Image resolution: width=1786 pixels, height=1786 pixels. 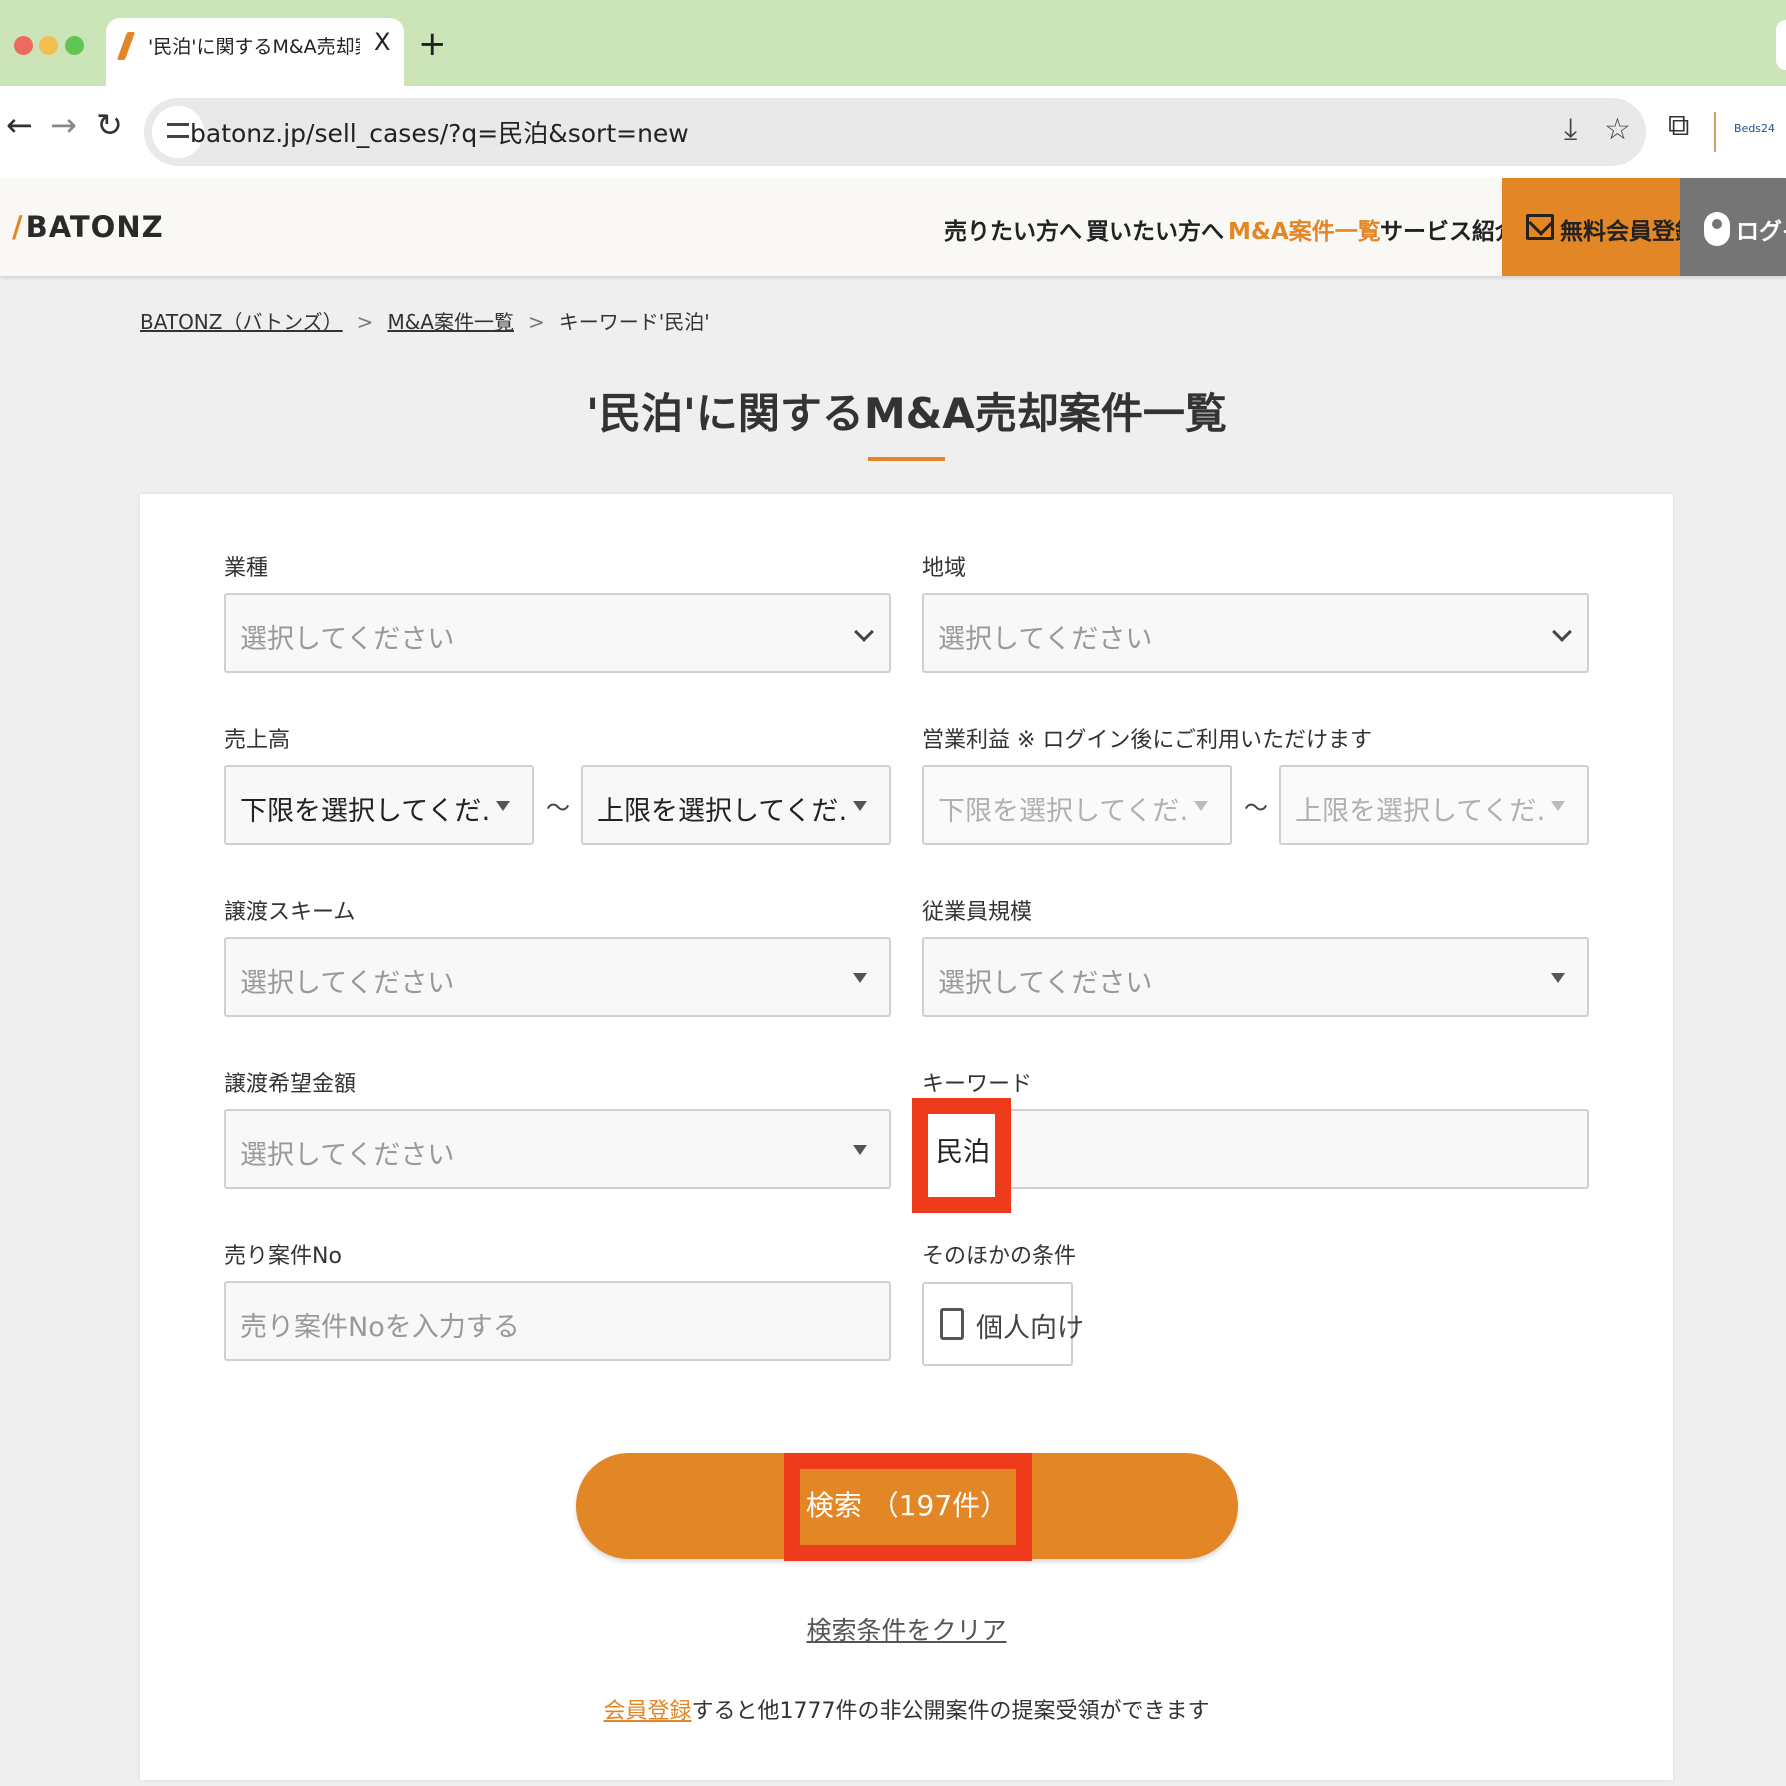 What do you see at coordinates (1030, 1325) in the screenshot?
I see `individual-checkbox-label: 個人向け` at bounding box center [1030, 1325].